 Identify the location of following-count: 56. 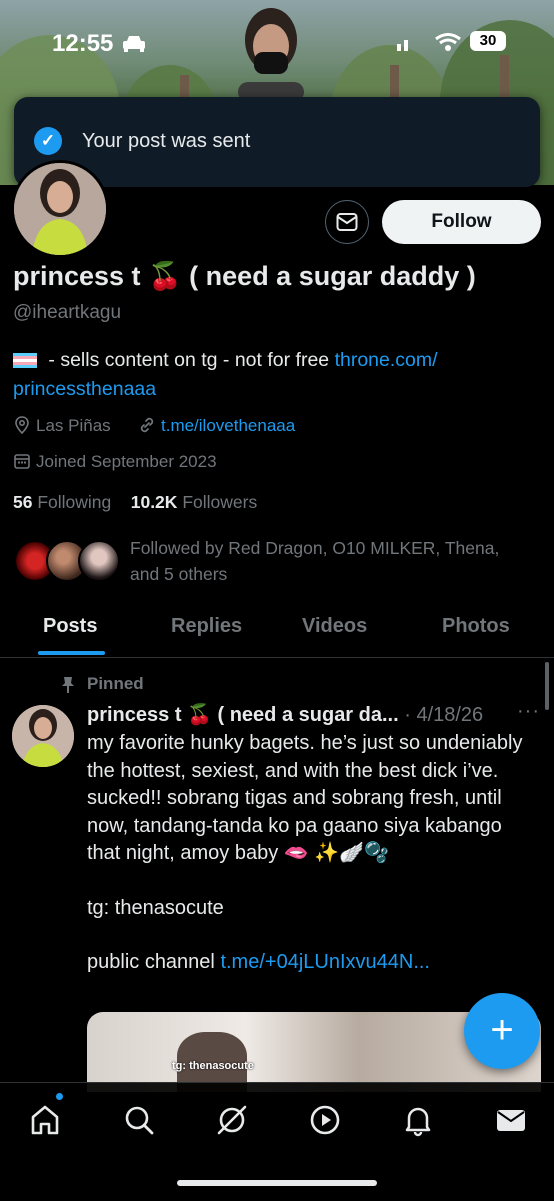
(23, 502).